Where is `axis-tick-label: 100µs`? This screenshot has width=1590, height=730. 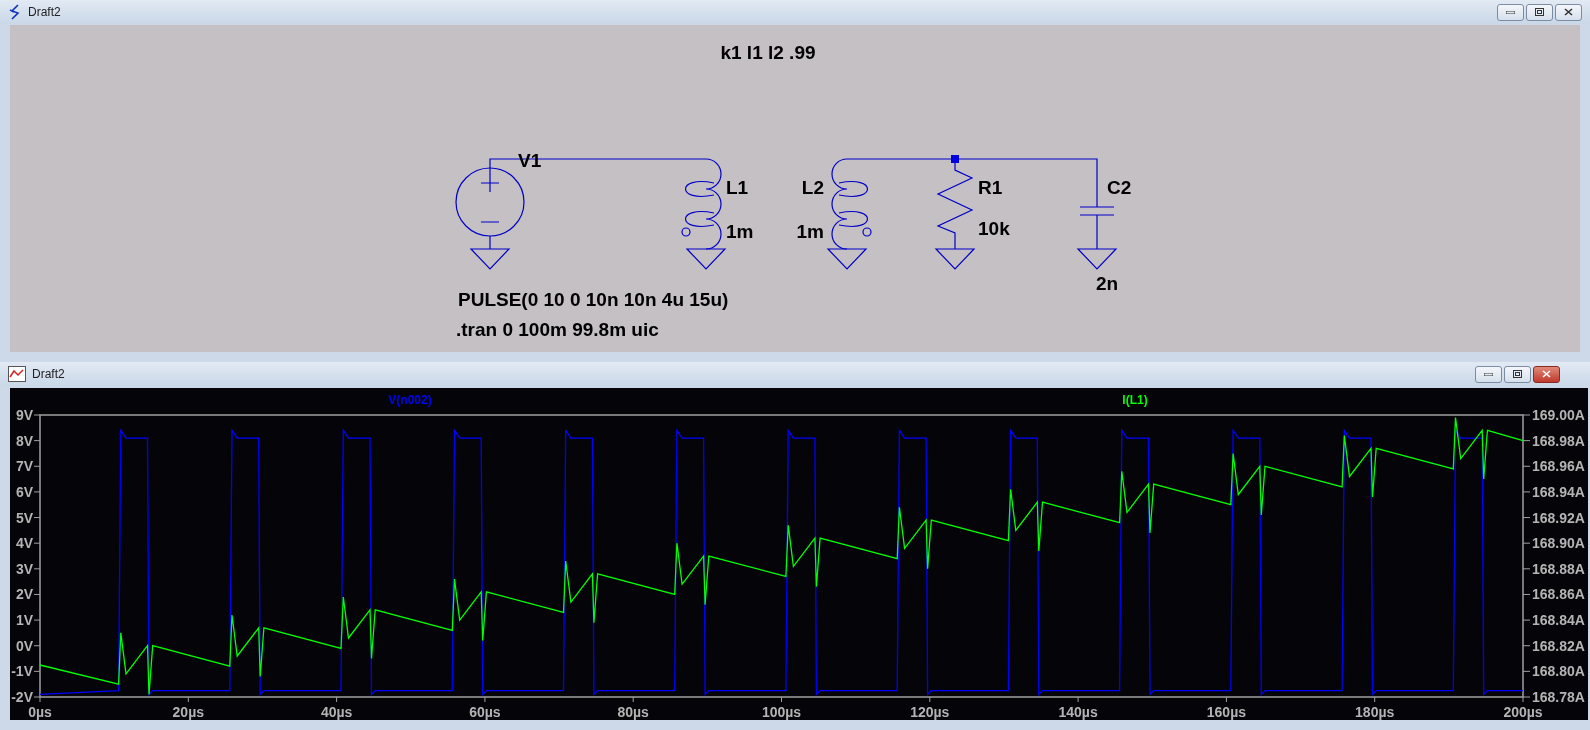 axis-tick-label: 100µs is located at coordinates (781, 712).